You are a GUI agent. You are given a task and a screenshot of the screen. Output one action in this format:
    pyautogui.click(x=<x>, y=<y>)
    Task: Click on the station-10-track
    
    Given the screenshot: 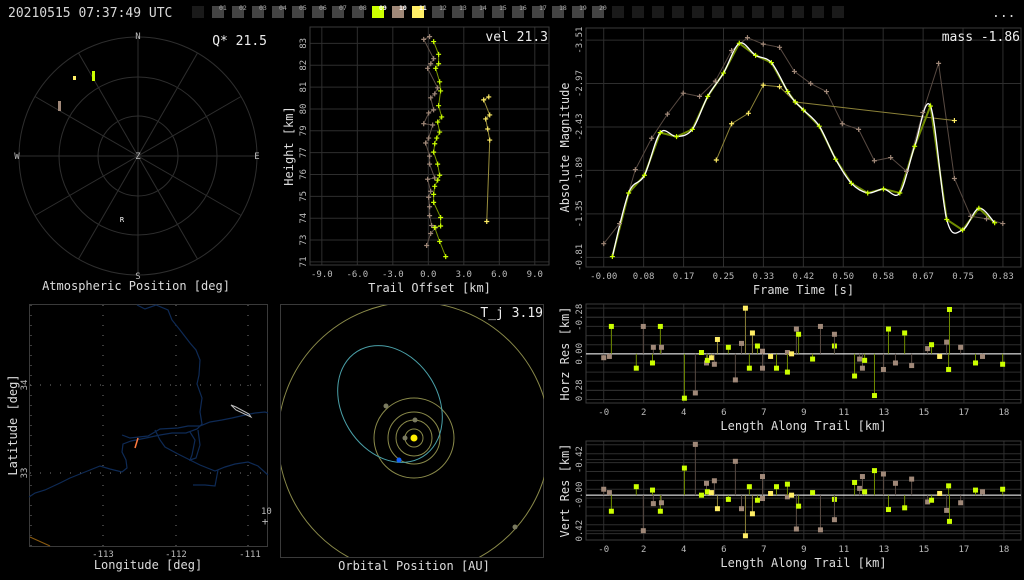 What is the action you would take?
    pyautogui.click(x=59, y=106)
    